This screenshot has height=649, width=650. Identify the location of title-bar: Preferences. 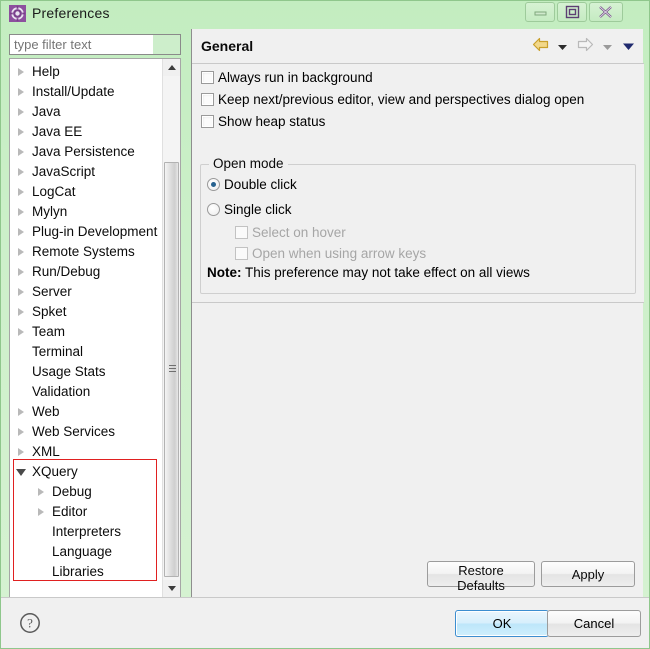
(325, 14).